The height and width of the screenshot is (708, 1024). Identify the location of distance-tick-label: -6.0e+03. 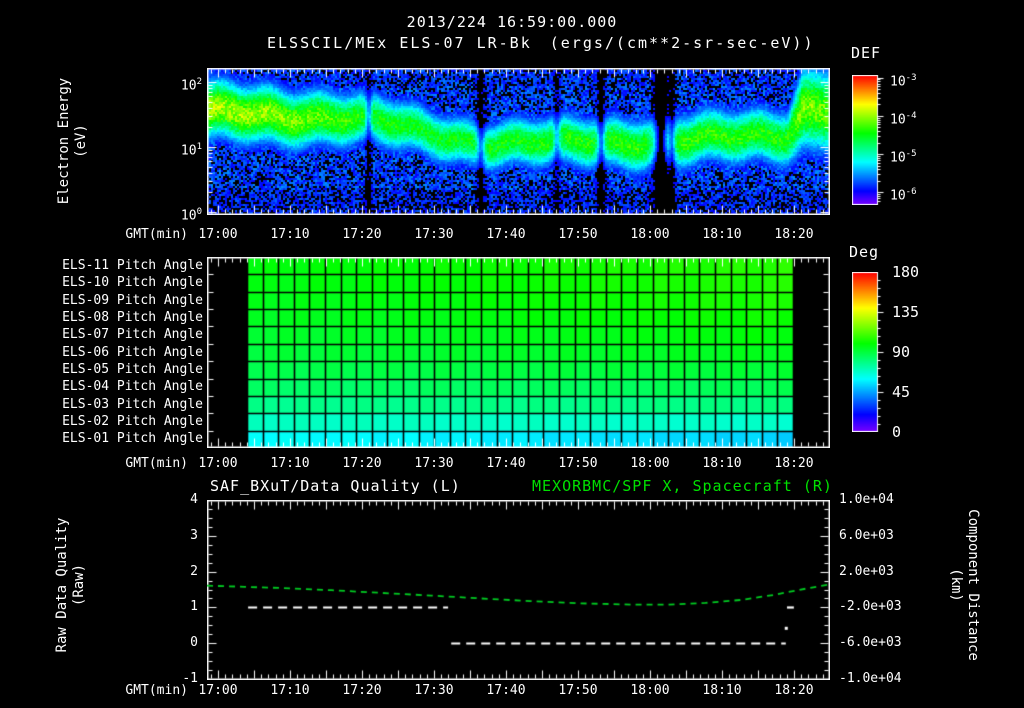
(870, 643).